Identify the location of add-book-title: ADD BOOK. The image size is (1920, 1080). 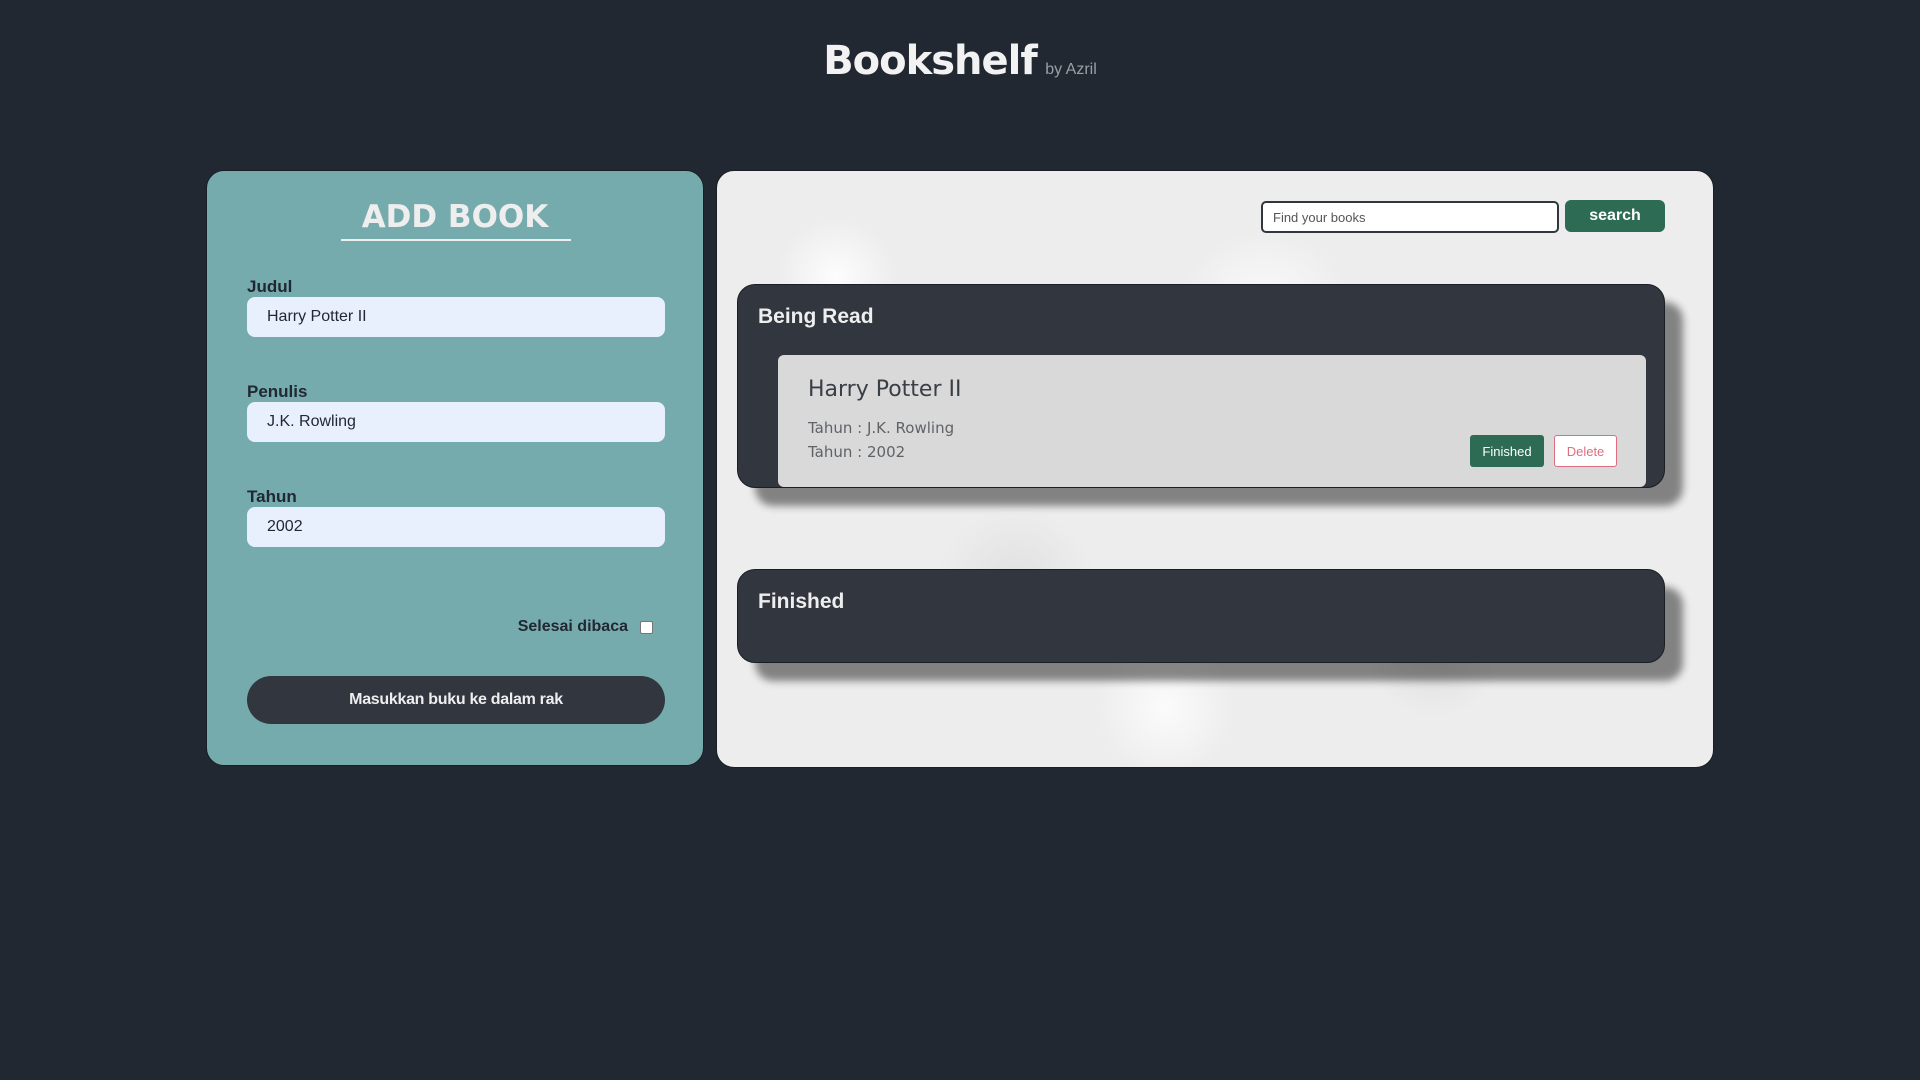
(455, 217).